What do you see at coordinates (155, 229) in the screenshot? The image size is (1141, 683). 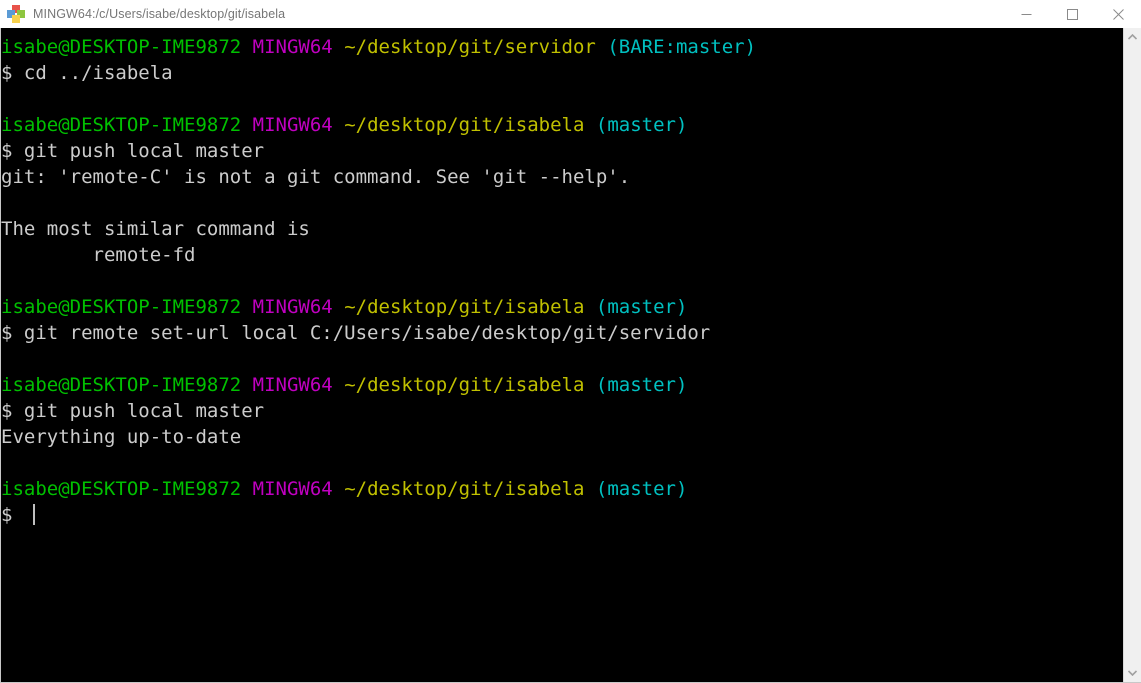 I see `output-text: The most similar command is` at bounding box center [155, 229].